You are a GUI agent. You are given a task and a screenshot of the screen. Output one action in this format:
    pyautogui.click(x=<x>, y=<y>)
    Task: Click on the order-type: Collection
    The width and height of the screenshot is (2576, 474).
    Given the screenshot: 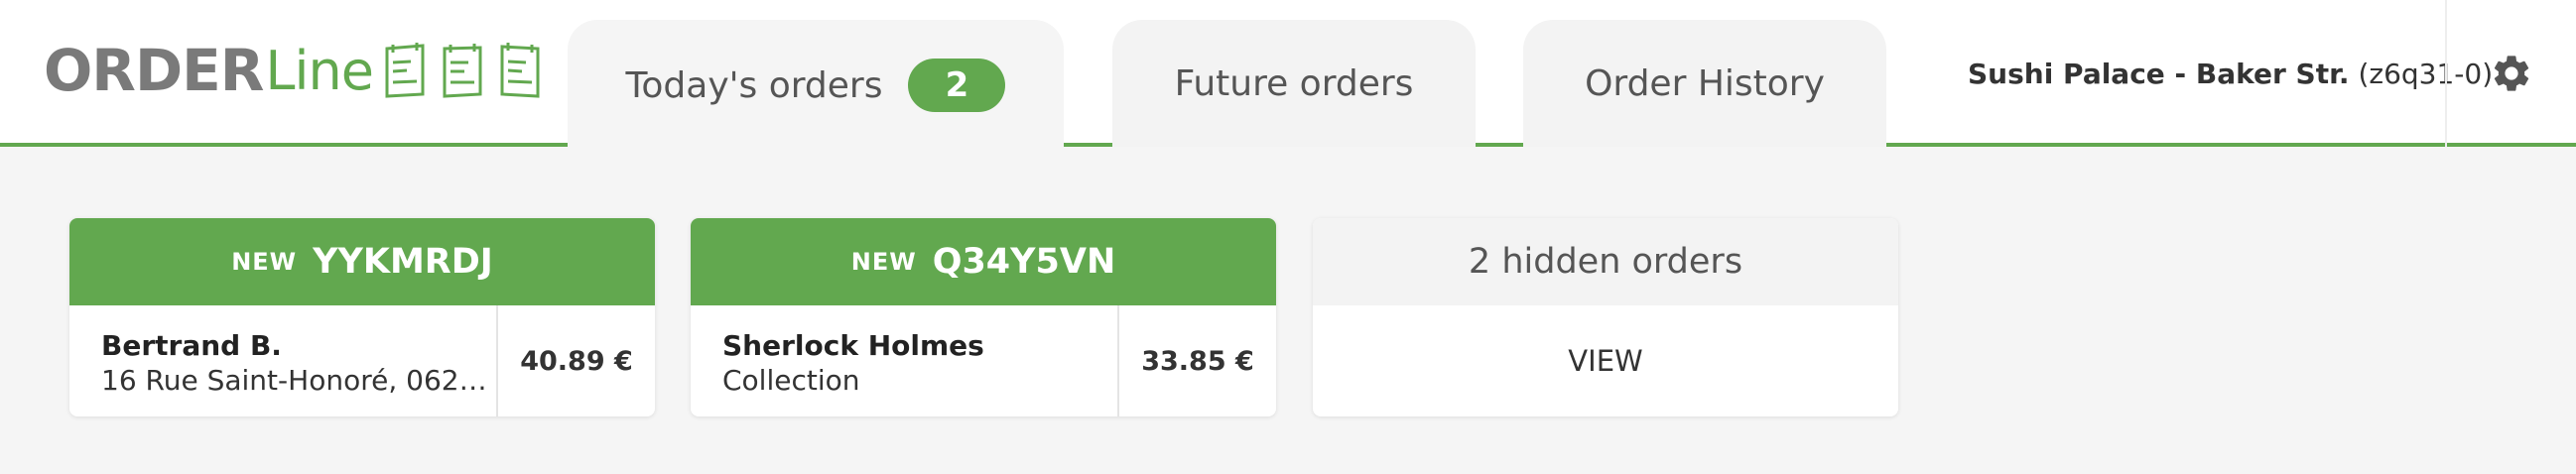 What is the action you would take?
    pyautogui.click(x=791, y=380)
    